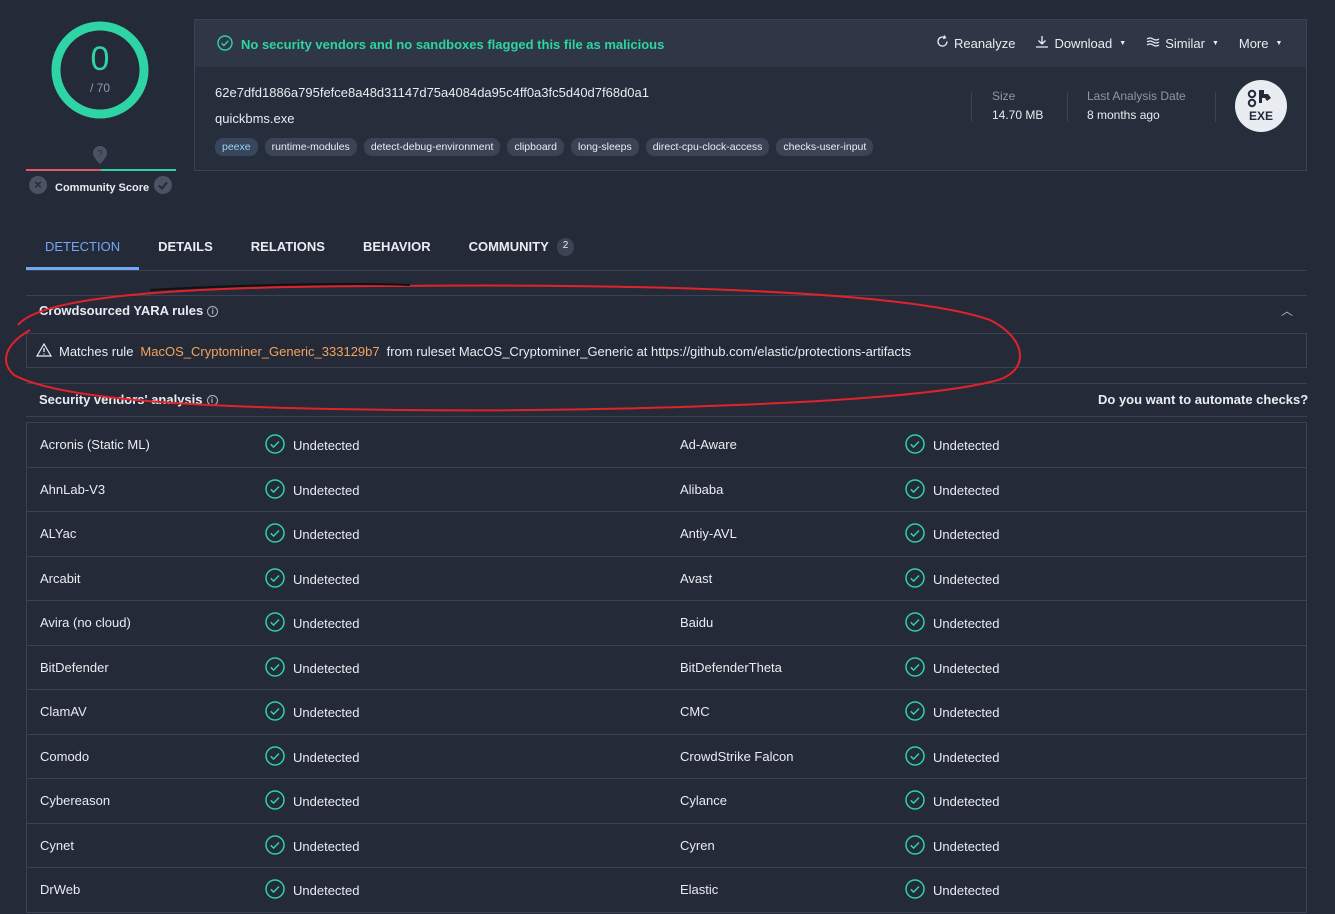  I want to click on tag: peexe, so click(236, 147).